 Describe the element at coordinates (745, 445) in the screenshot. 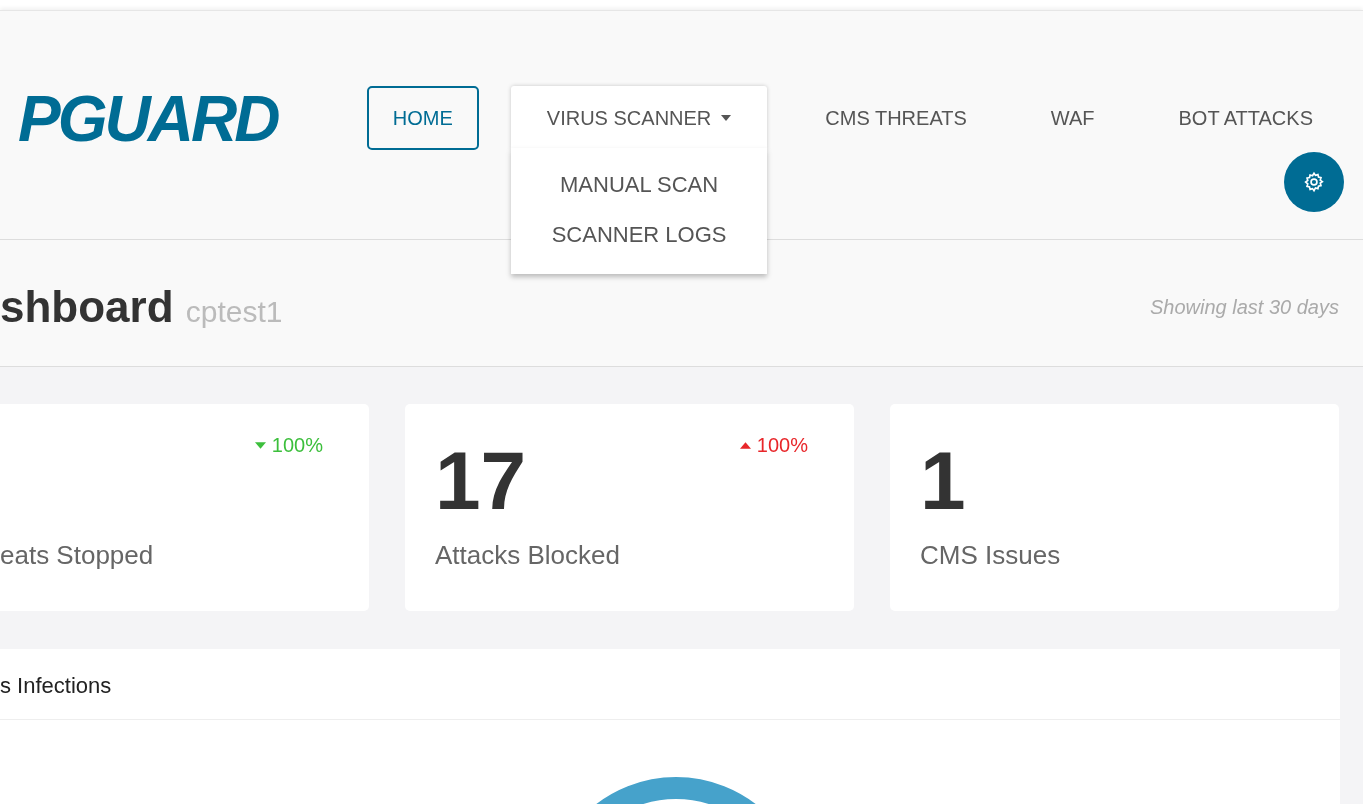

I see `up-triangle-icon` at that location.